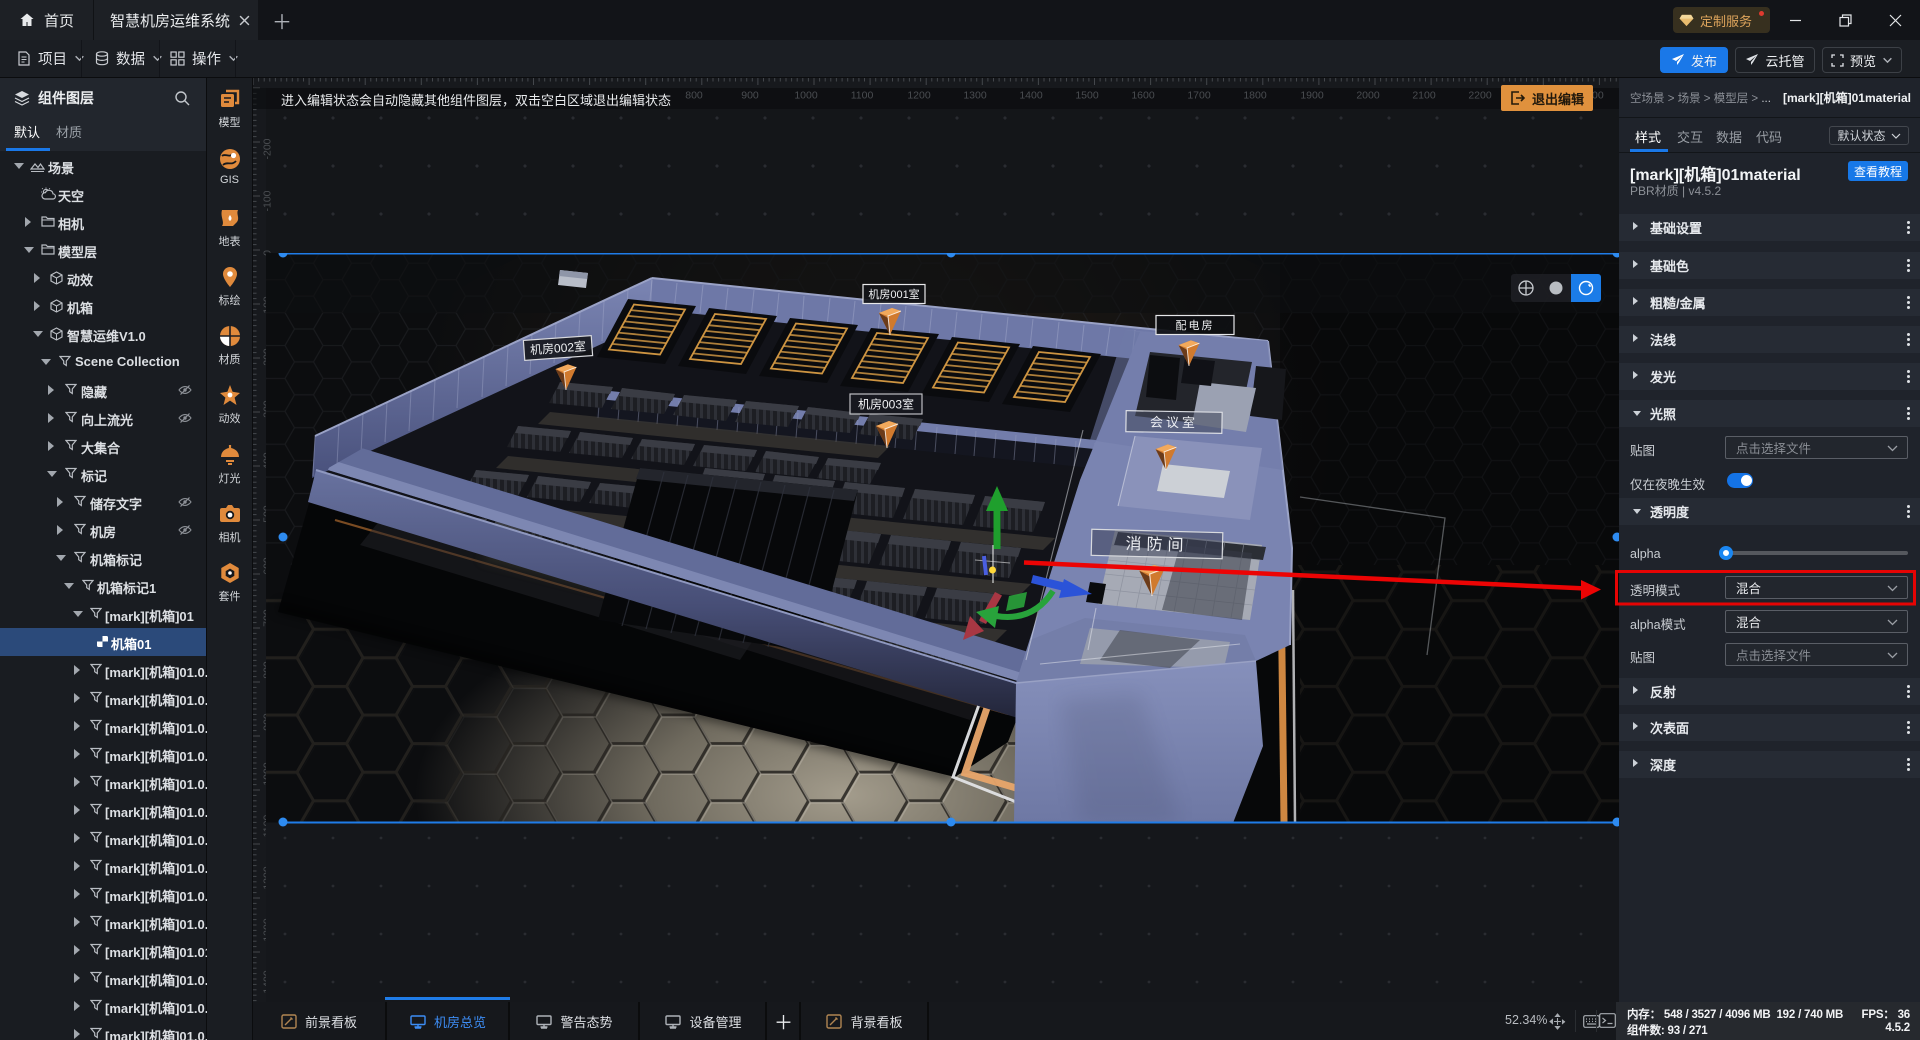 Image resolution: width=1920 pixels, height=1040 pixels. What do you see at coordinates (862, 96) in the screenshot?
I see `svg-text: 1100` at bounding box center [862, 96].